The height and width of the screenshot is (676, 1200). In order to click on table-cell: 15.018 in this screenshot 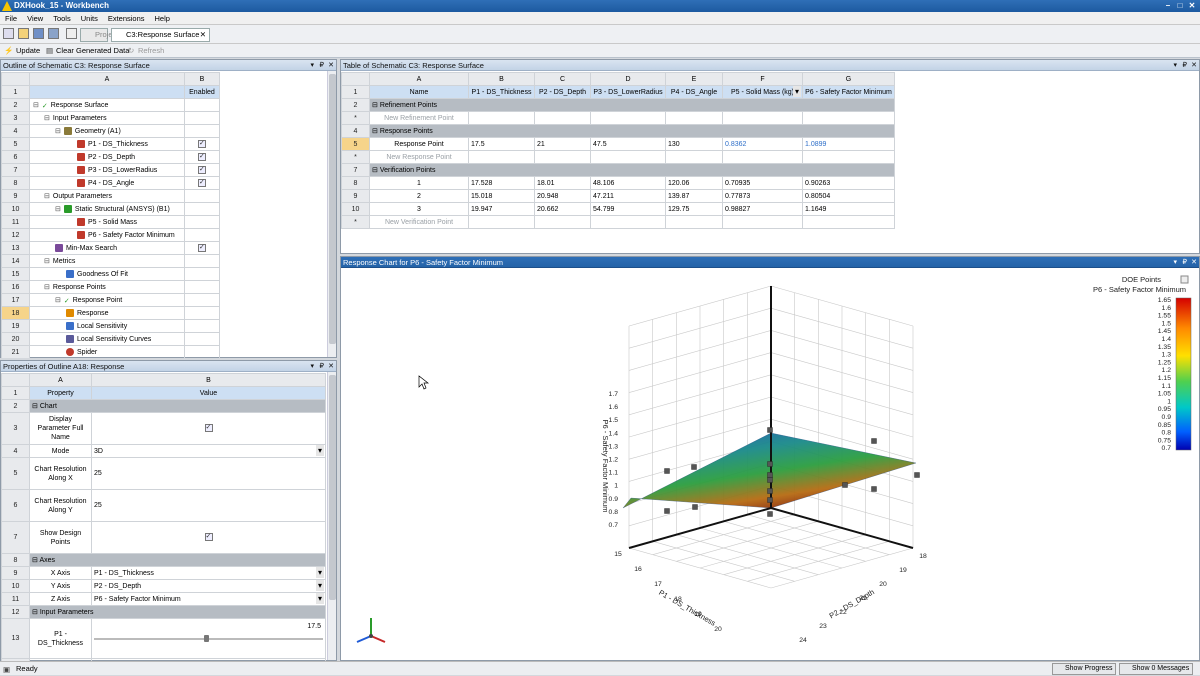, I will do `click(501, 196)`.